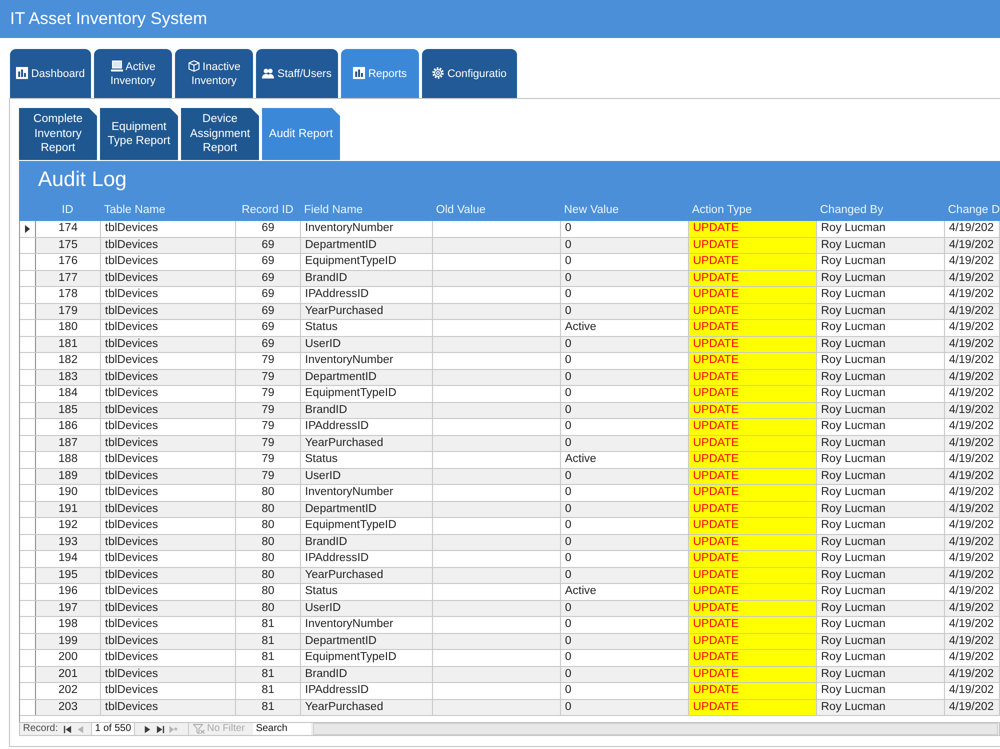  Describe the element at coordinates (68, 278) in the screenshot. I see `table-cell: 177` at that location.